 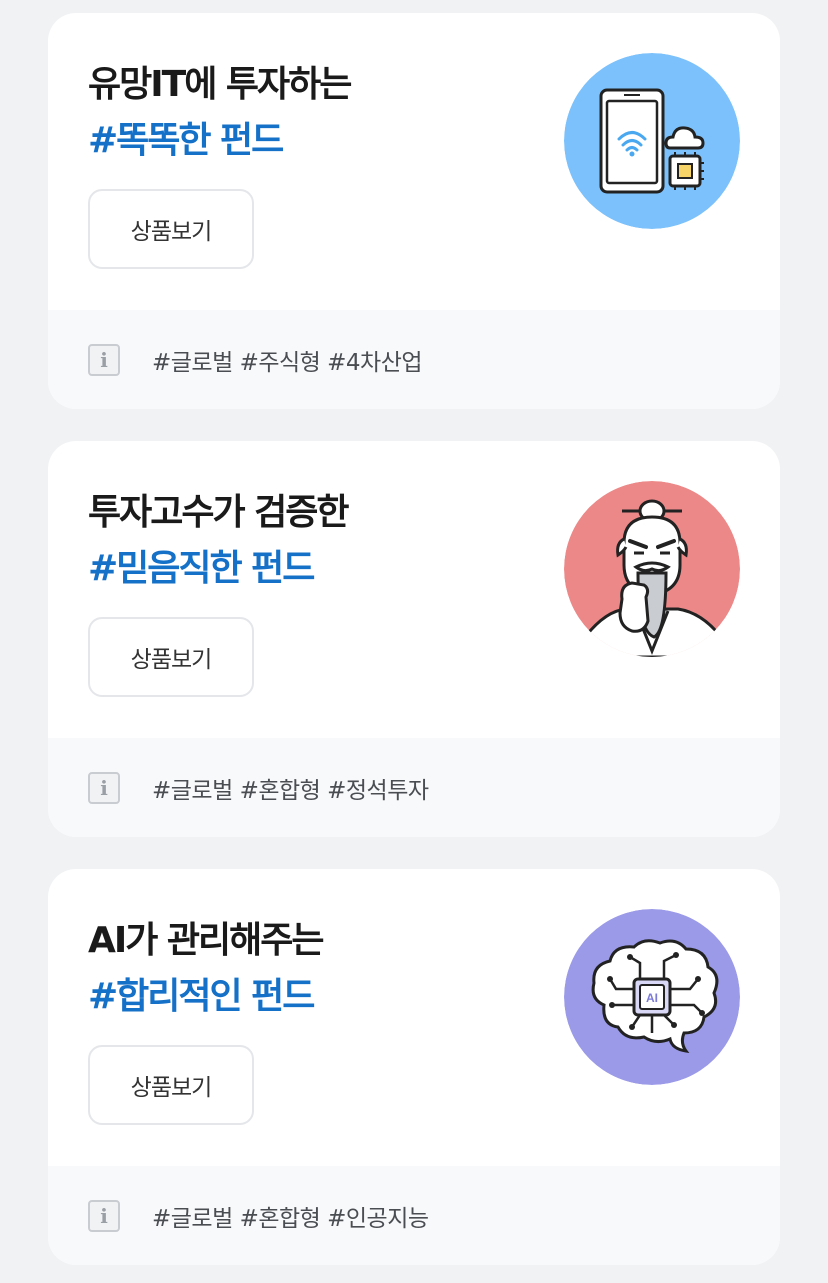 What do you see at coordinates (652, 141) in the screenshot?
I see `smartphone-cloud-chip-icon` at bounding box center [652, 141].